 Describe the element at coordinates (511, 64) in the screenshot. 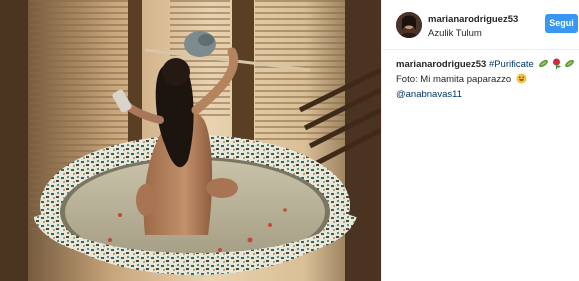

I see `hashtag-link: #Purificate` at that location.